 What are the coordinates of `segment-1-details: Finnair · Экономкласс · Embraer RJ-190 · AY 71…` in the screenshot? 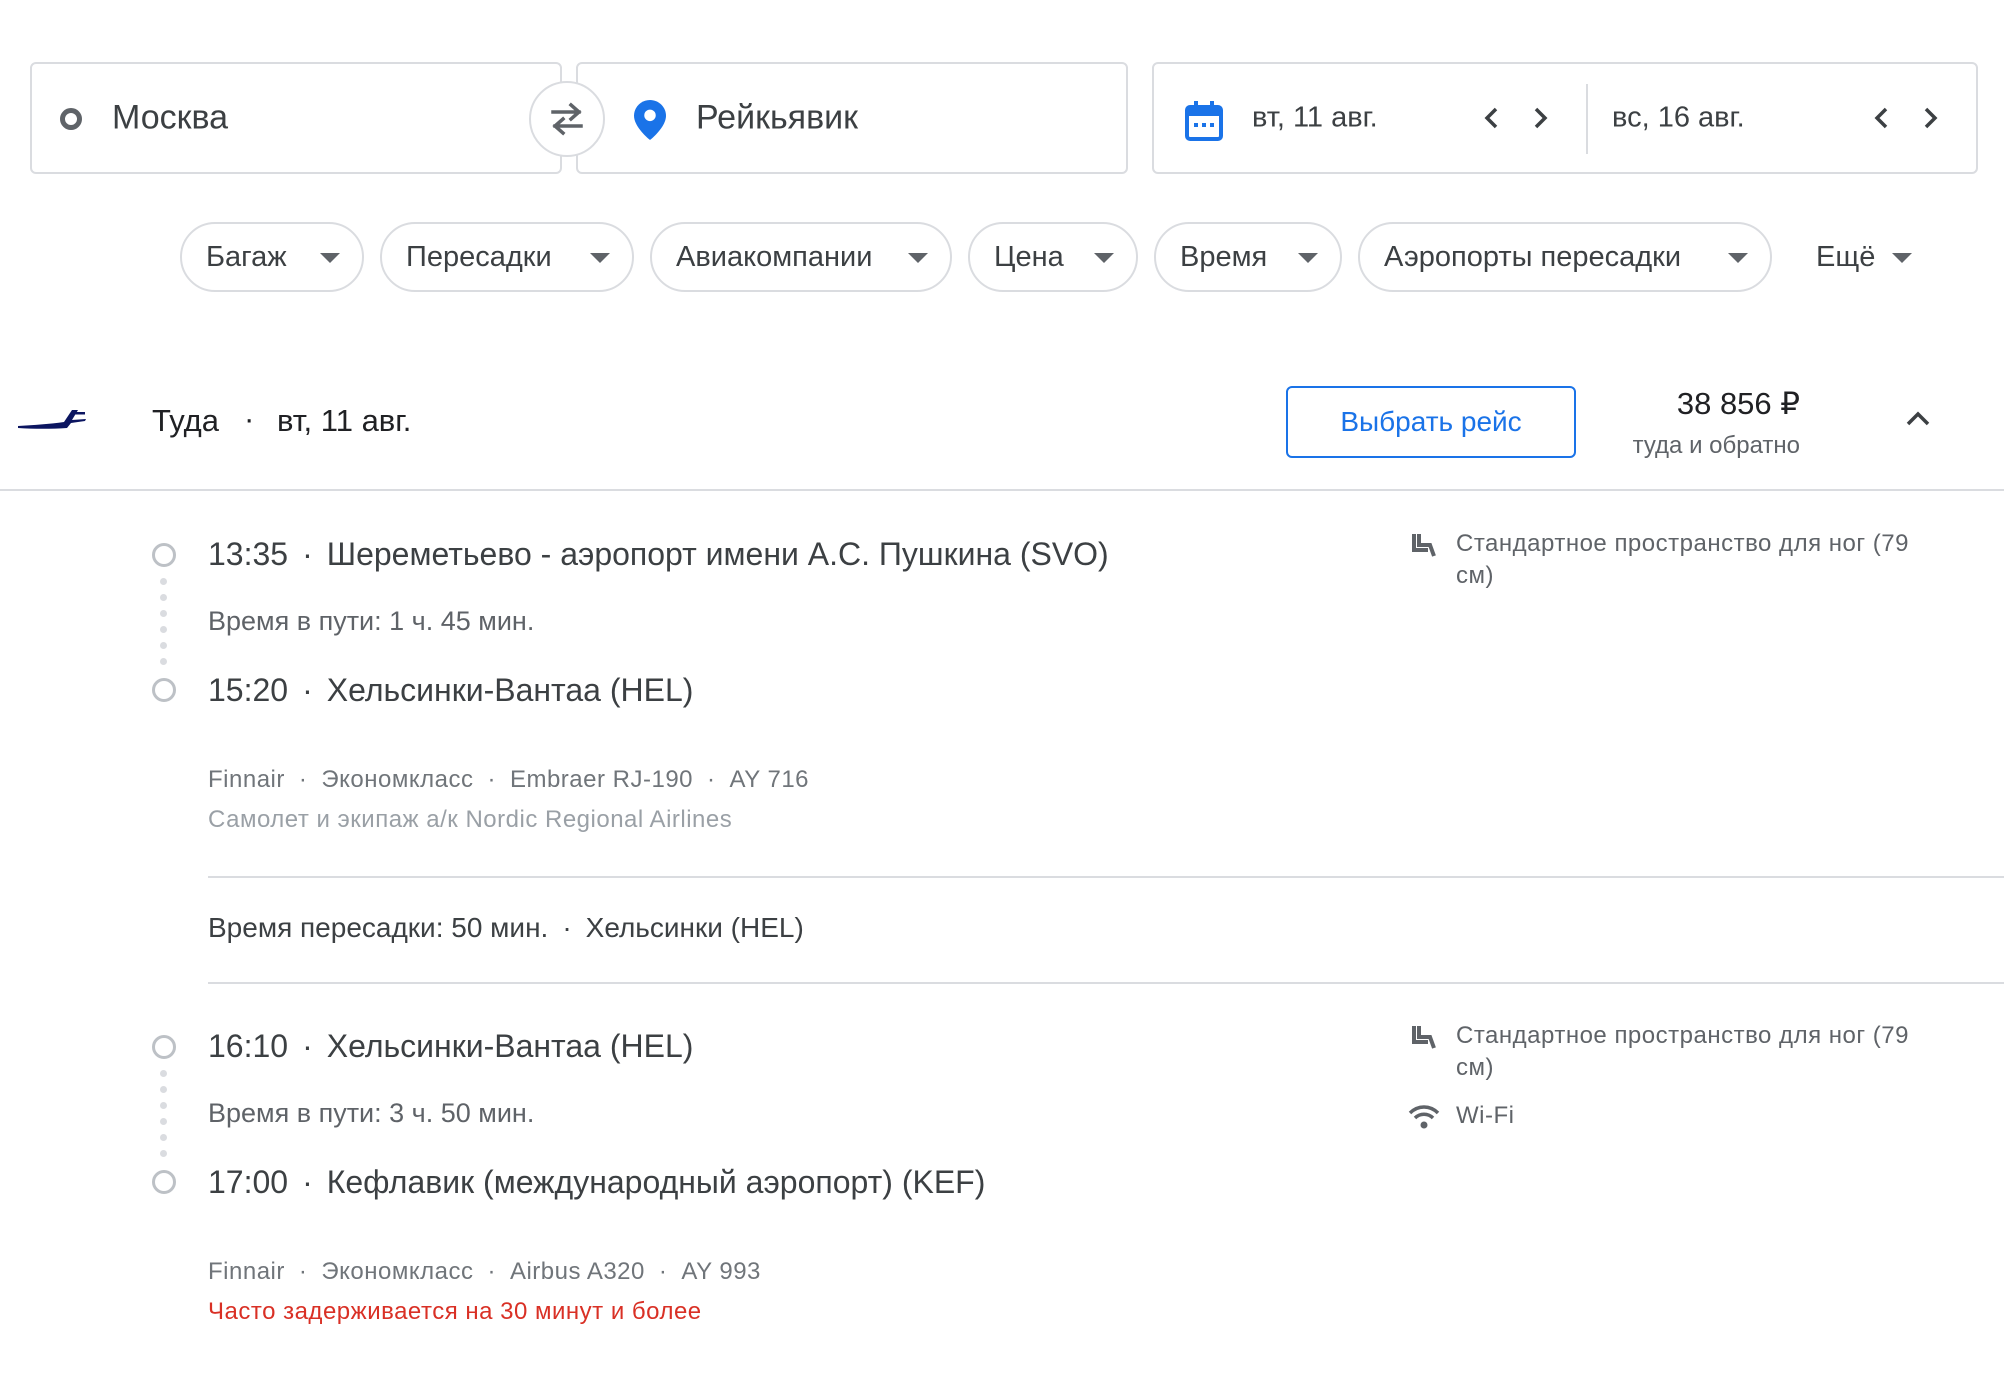 It's located at (509, 779).